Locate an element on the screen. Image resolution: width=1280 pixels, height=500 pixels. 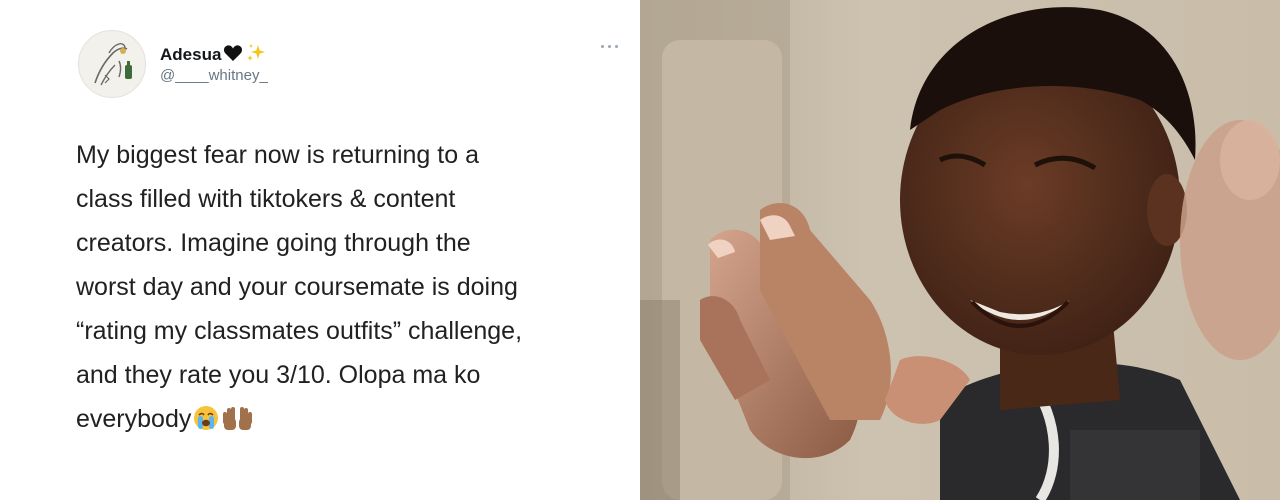
tweet-line-7: everybody is located at coordinates (354, 421).